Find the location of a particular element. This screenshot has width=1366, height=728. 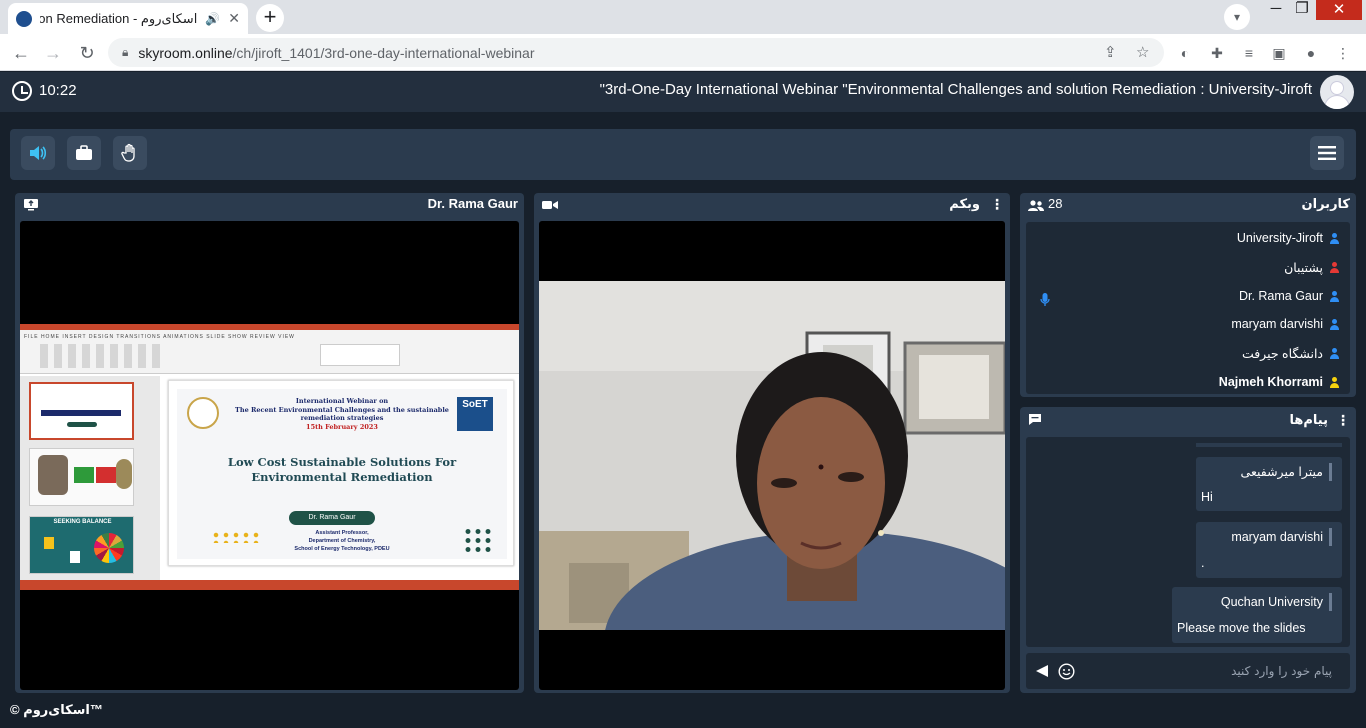

user-row: پشتیبان is located at coordinates (1312, 267).